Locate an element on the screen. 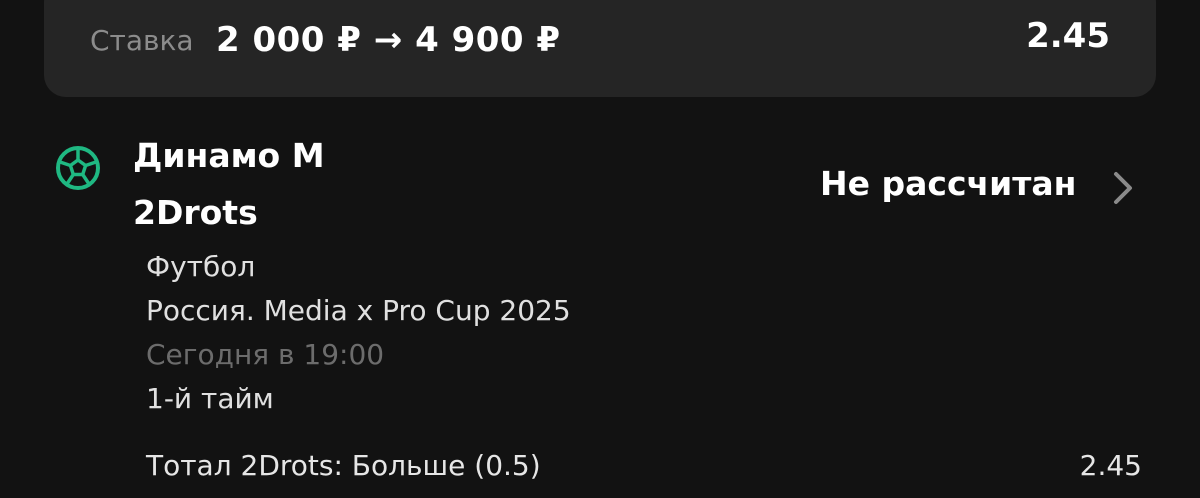 The width and height of the screenshot is (1200, 498). stake-label: Ставка is located at coordinates (142, 40).